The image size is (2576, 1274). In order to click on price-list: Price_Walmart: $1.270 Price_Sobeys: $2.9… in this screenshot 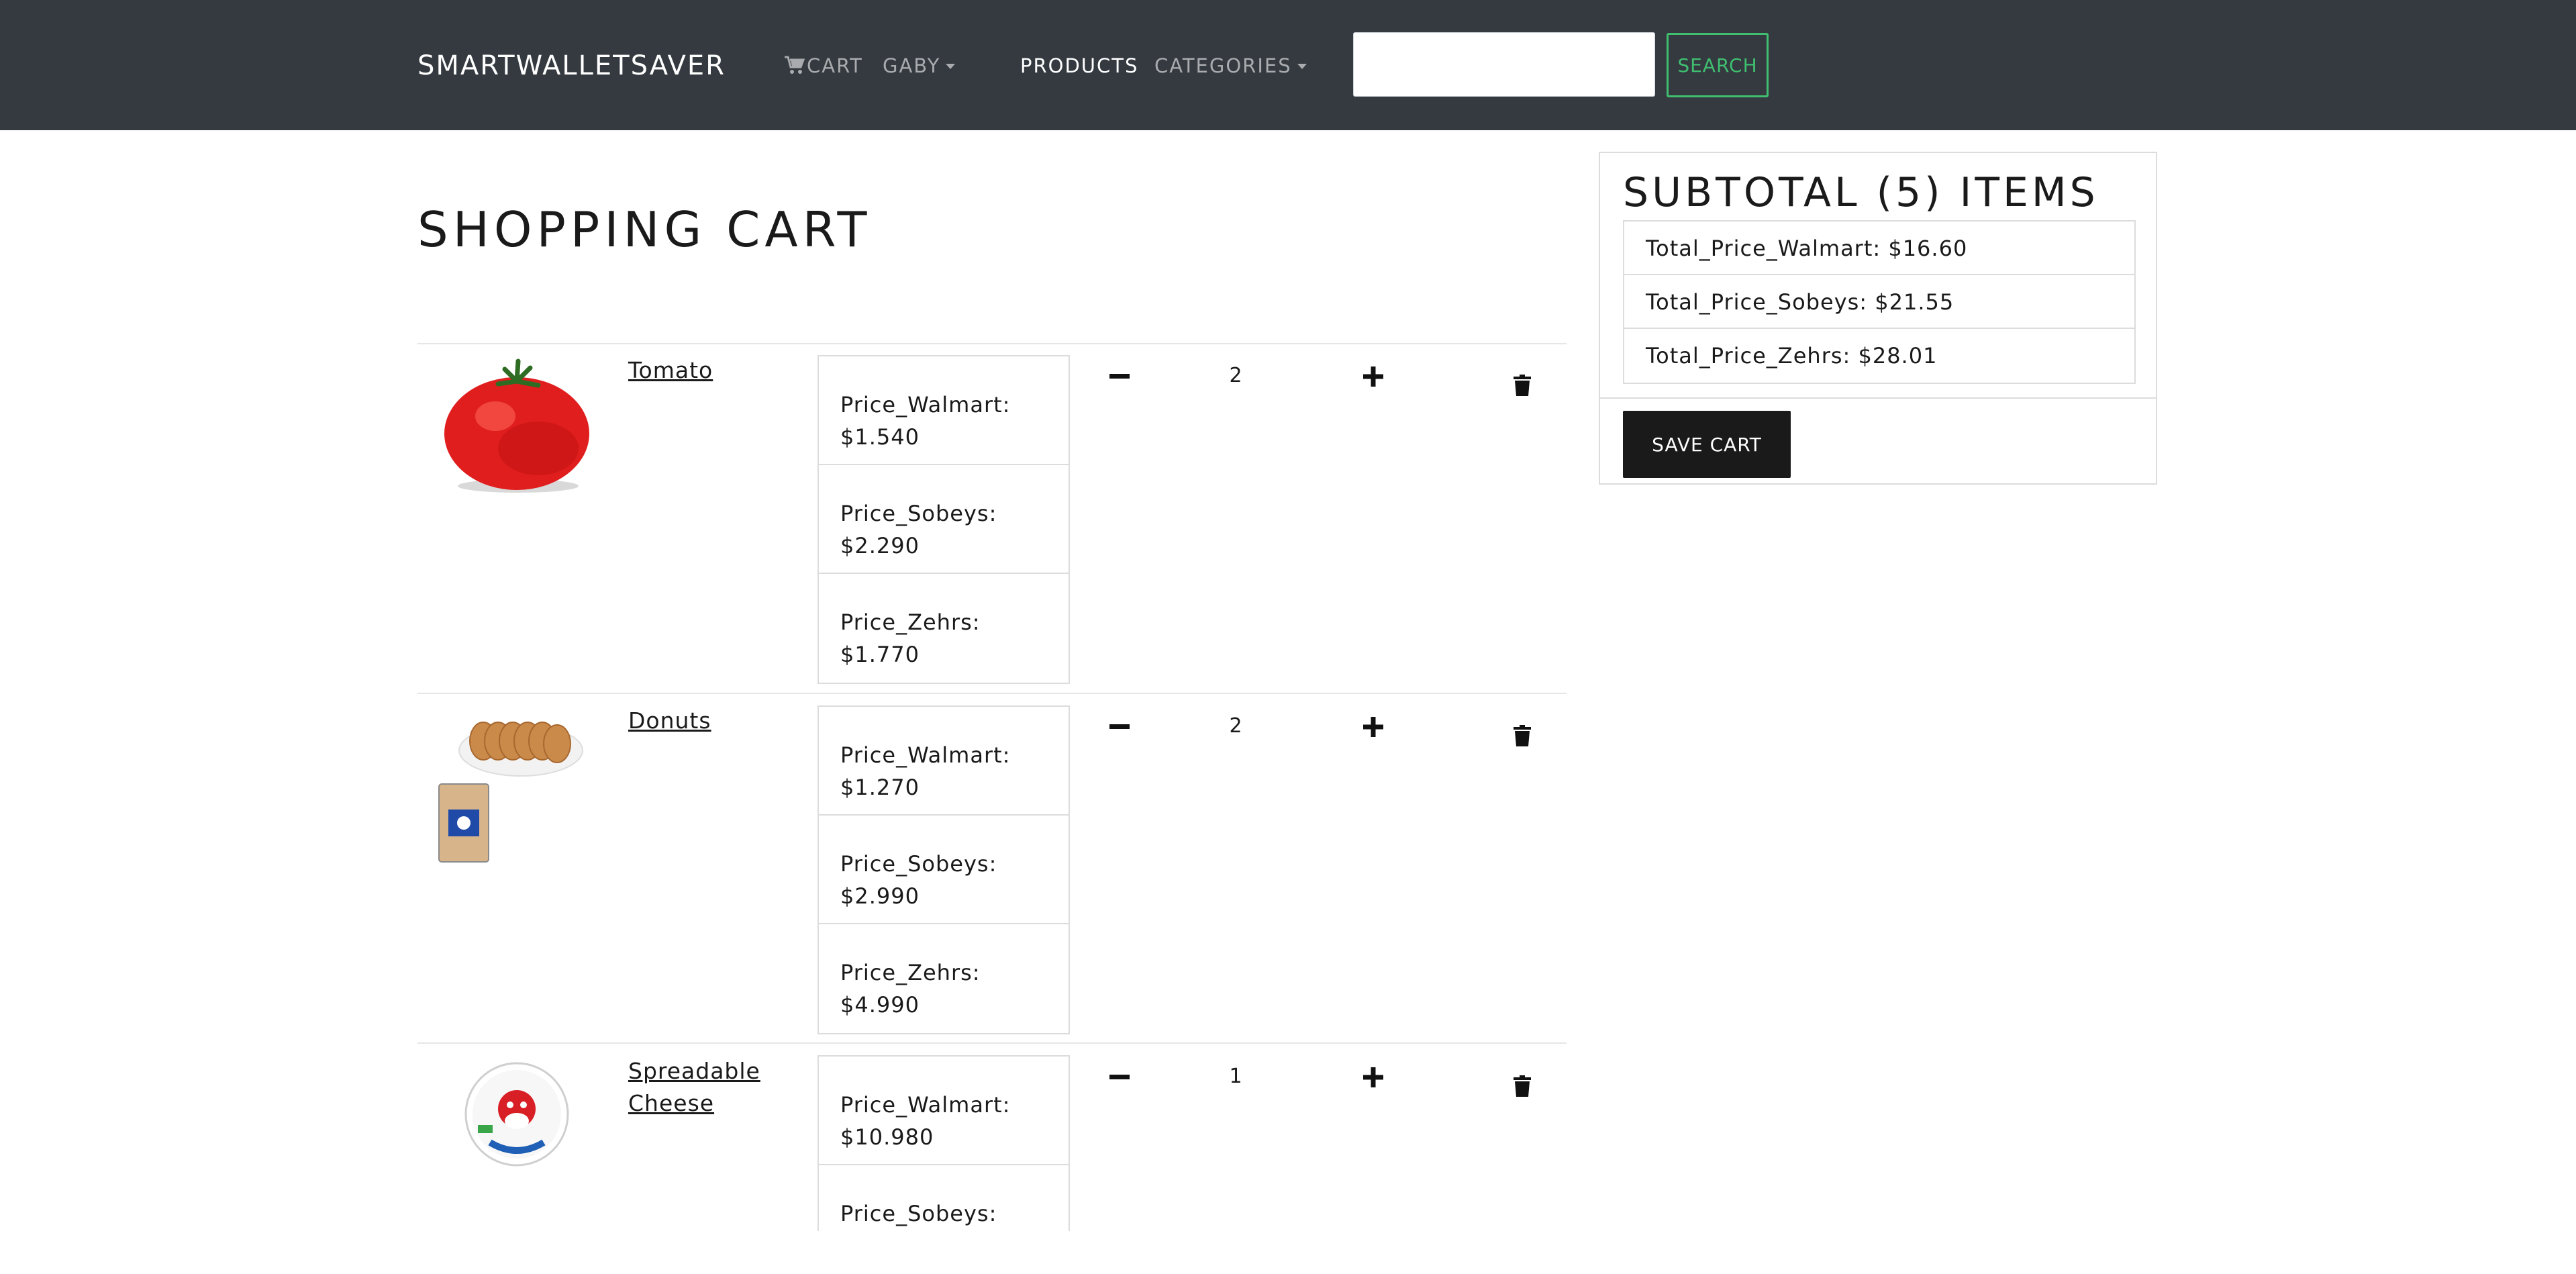, I will do `click(944, 869)`.